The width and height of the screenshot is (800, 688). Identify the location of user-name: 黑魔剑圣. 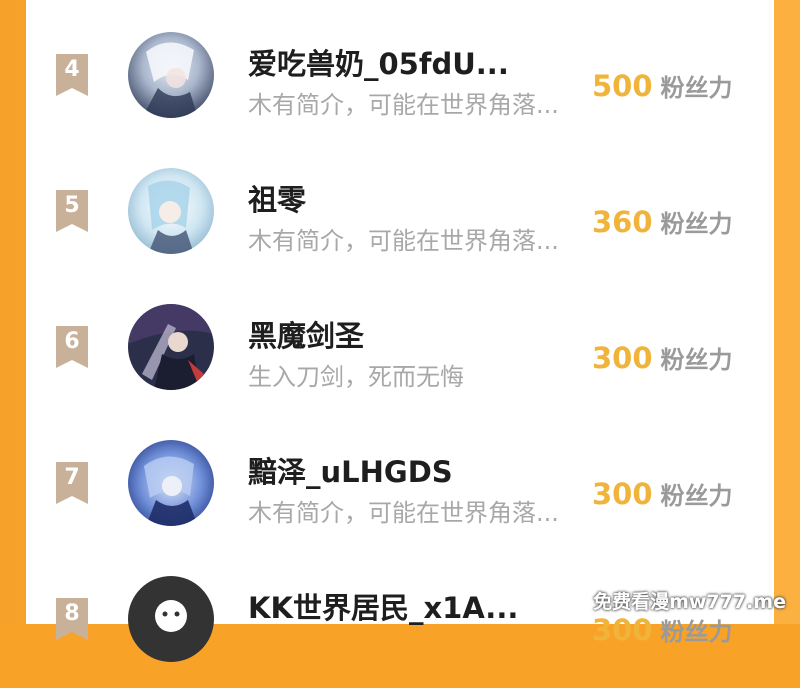
(418, 336).